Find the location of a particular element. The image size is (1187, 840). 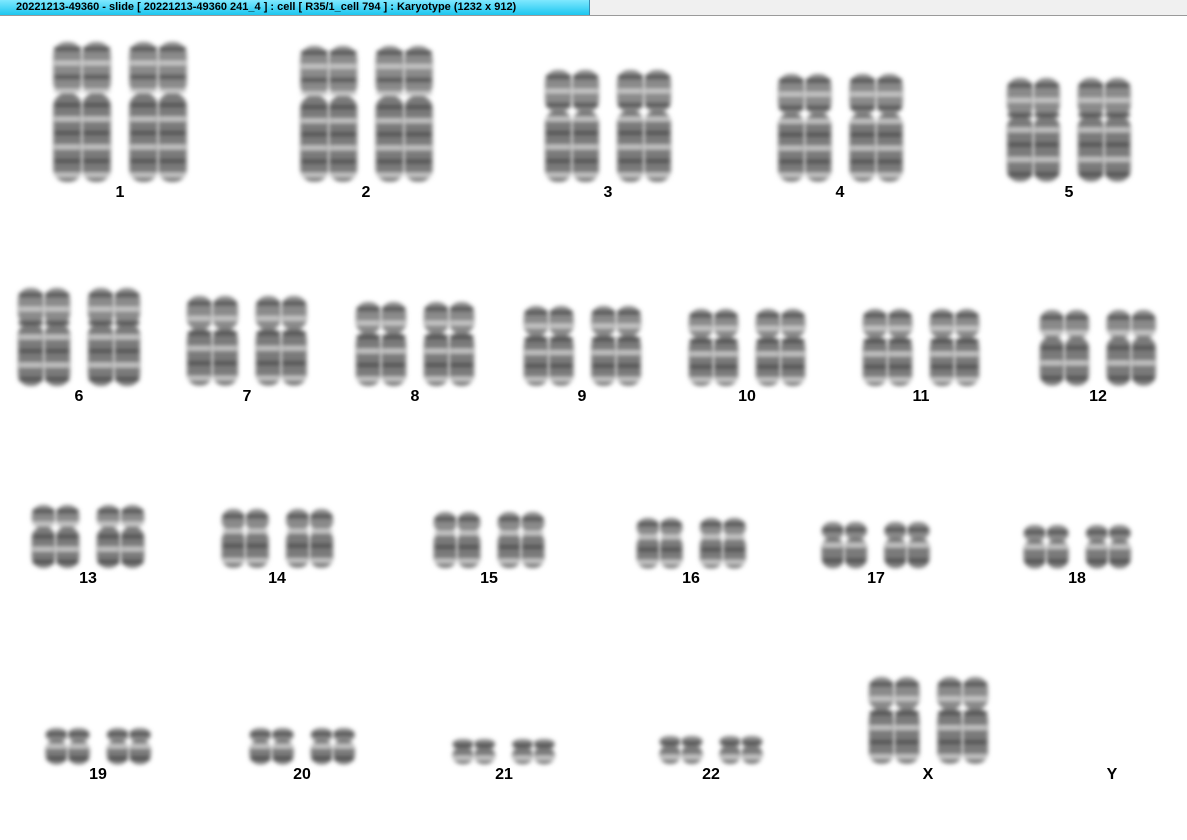

chromosome-label: 11 is located at coordinates (921, 396).